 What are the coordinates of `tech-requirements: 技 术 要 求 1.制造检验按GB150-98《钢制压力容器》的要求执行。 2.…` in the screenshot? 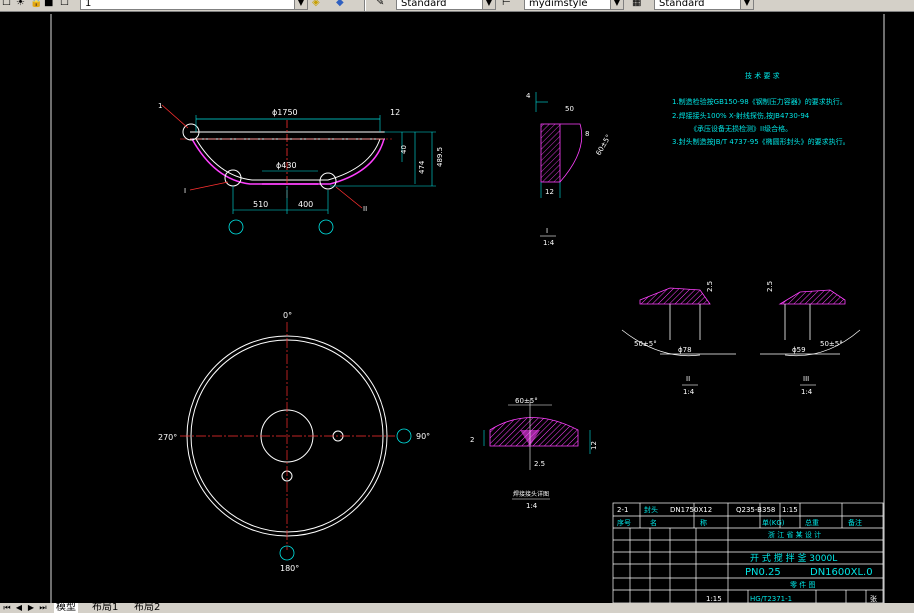 It's located at (761, 108).